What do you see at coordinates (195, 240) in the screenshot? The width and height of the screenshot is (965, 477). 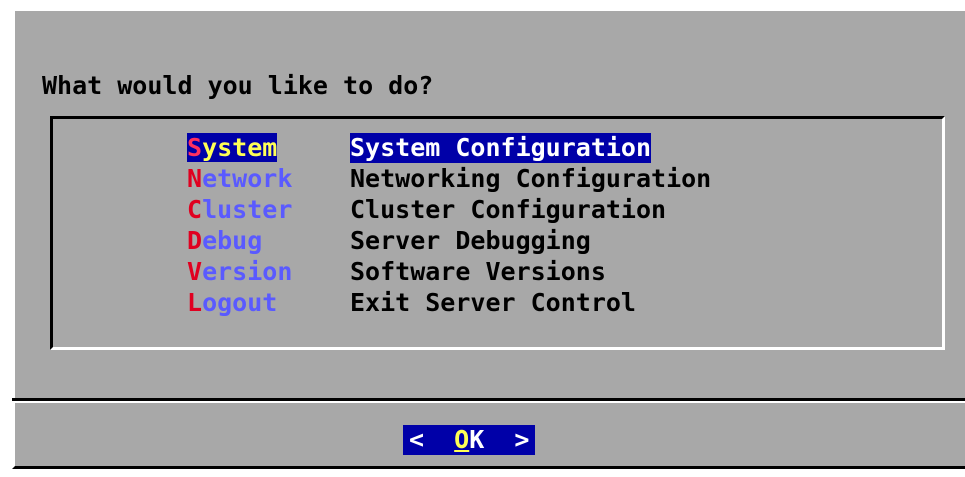 I see `menu-item-hotkey: D` at bounding box center [195, 240].